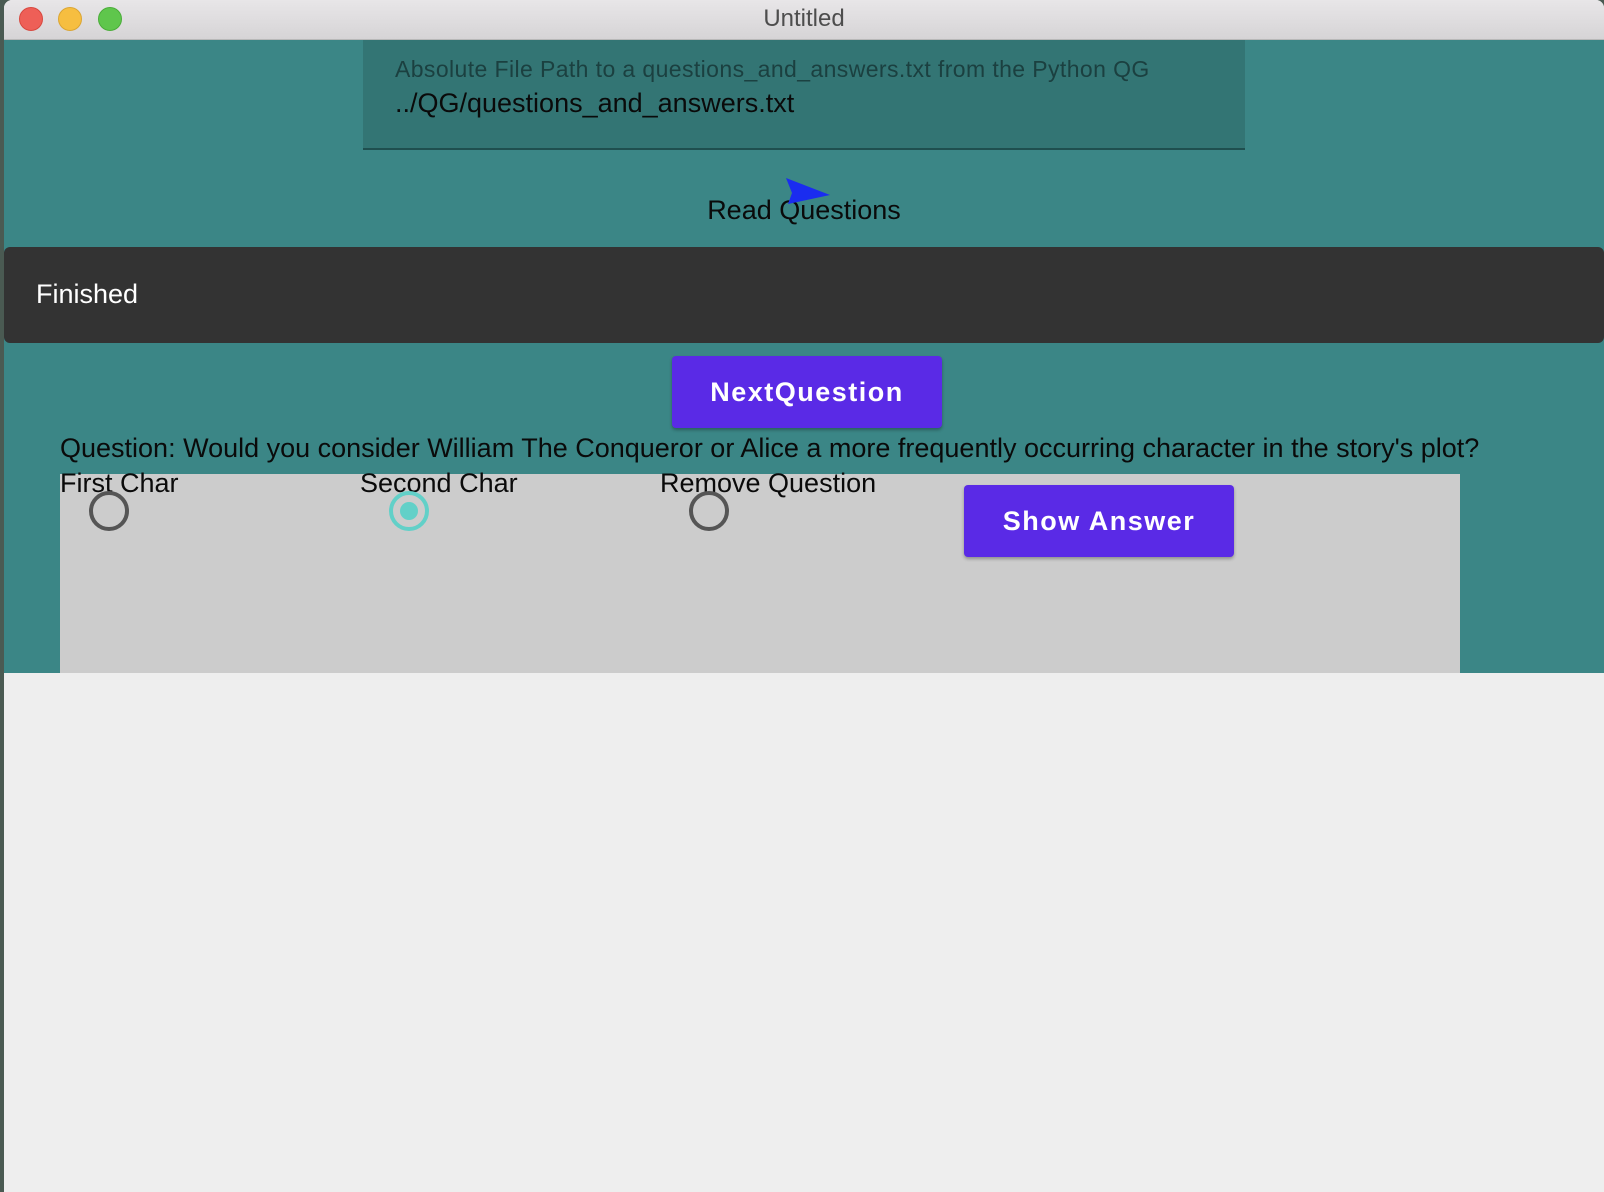 The image size is (1604, 1192). I want to click on snackbar-message: Finished, so click(87, 294).